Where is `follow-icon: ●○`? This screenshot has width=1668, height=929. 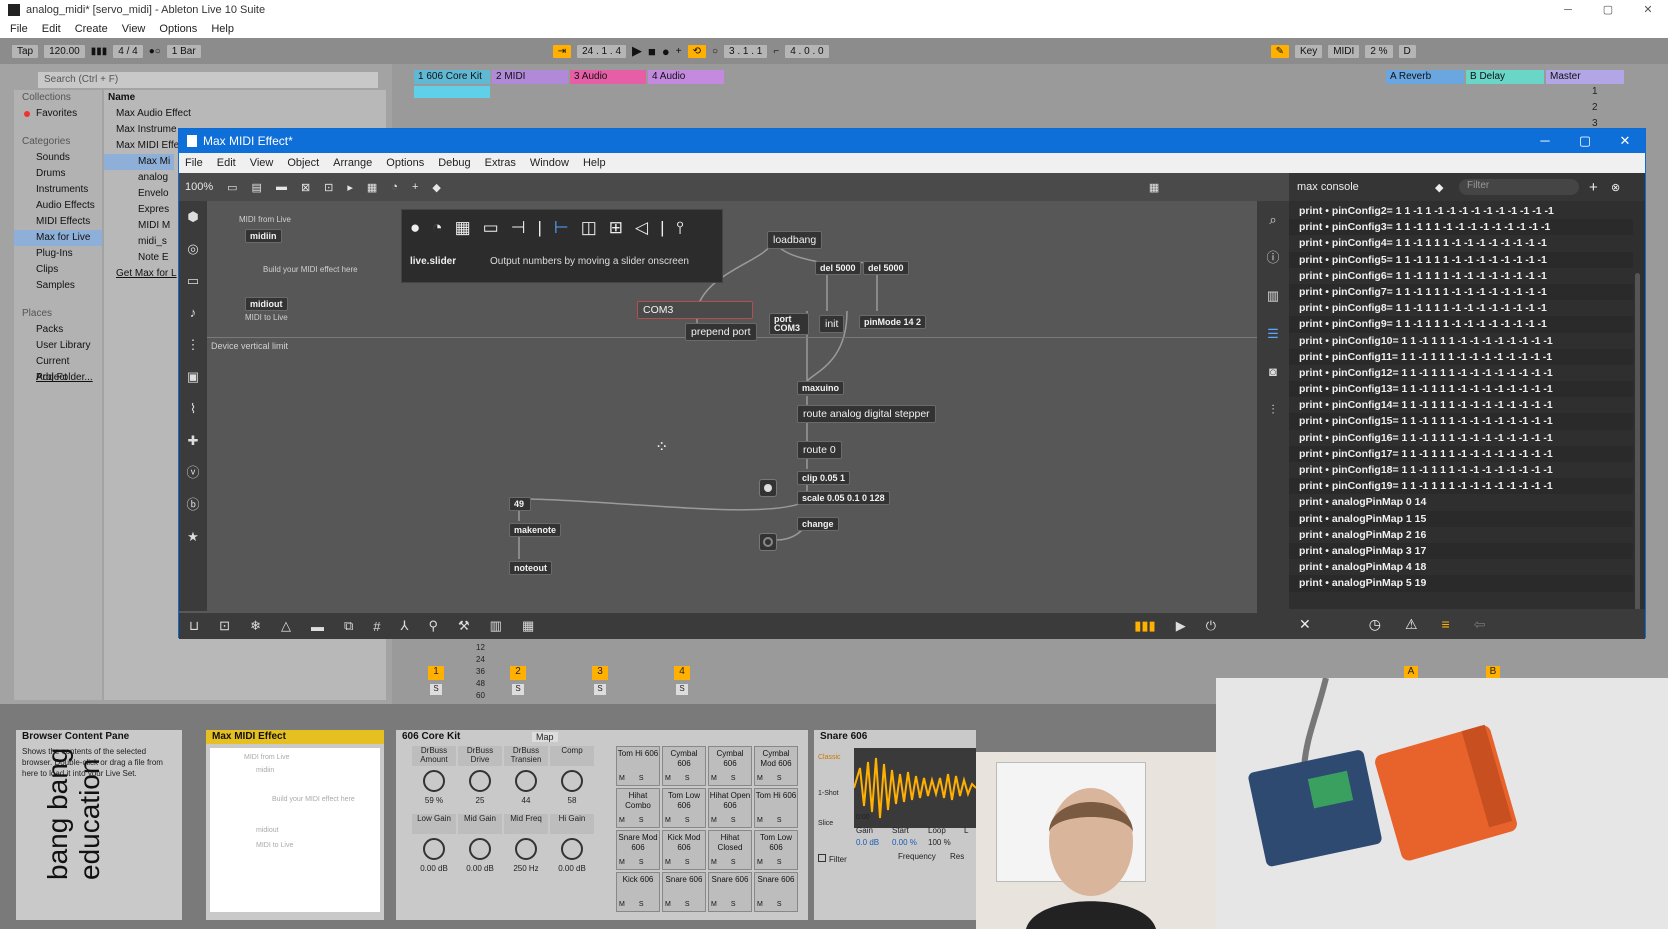 follow-icon: ●○ is located at coordinates (155, 51).